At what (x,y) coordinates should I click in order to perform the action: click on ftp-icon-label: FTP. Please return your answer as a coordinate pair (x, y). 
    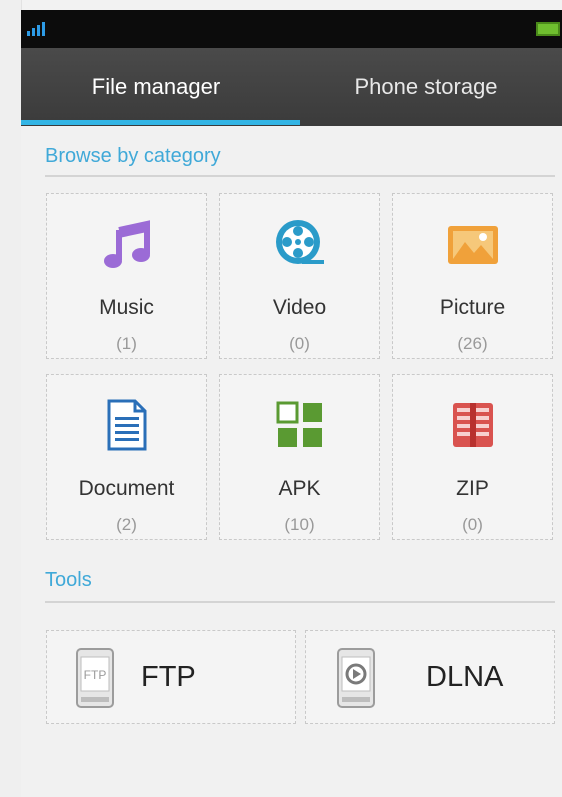
    Looking at the image, I should click on (95, 675).